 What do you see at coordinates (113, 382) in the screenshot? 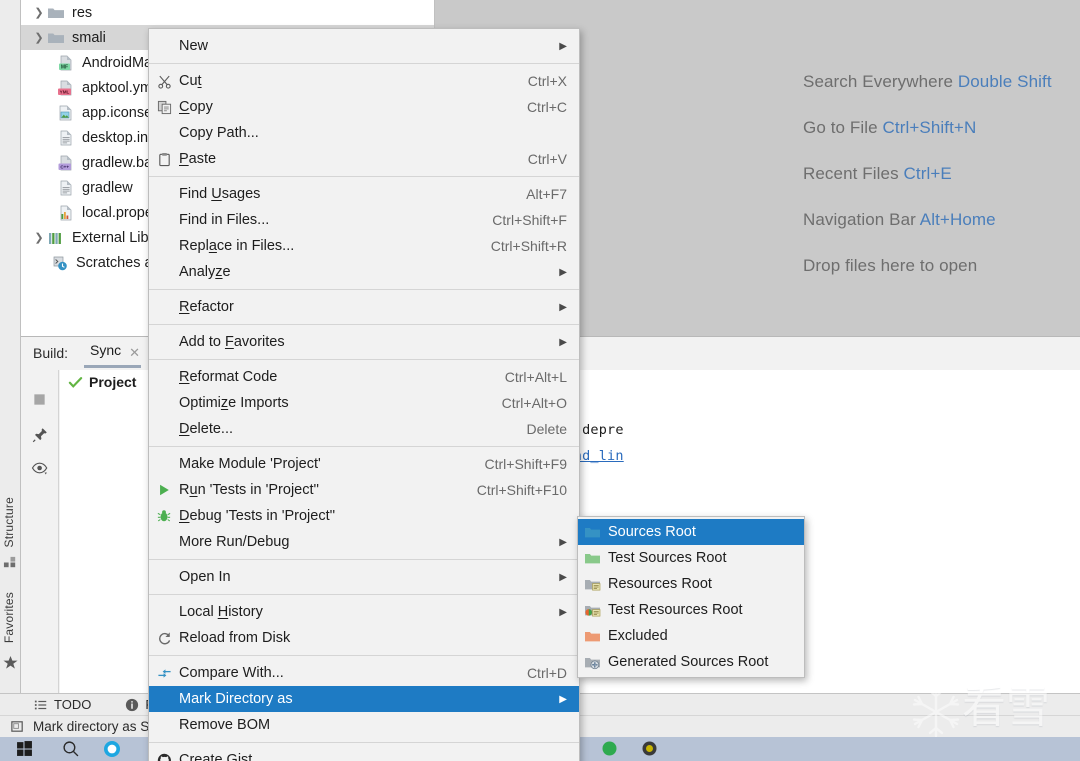
I see `build-tree-root-label: Project` at bounding box center [113, 382].